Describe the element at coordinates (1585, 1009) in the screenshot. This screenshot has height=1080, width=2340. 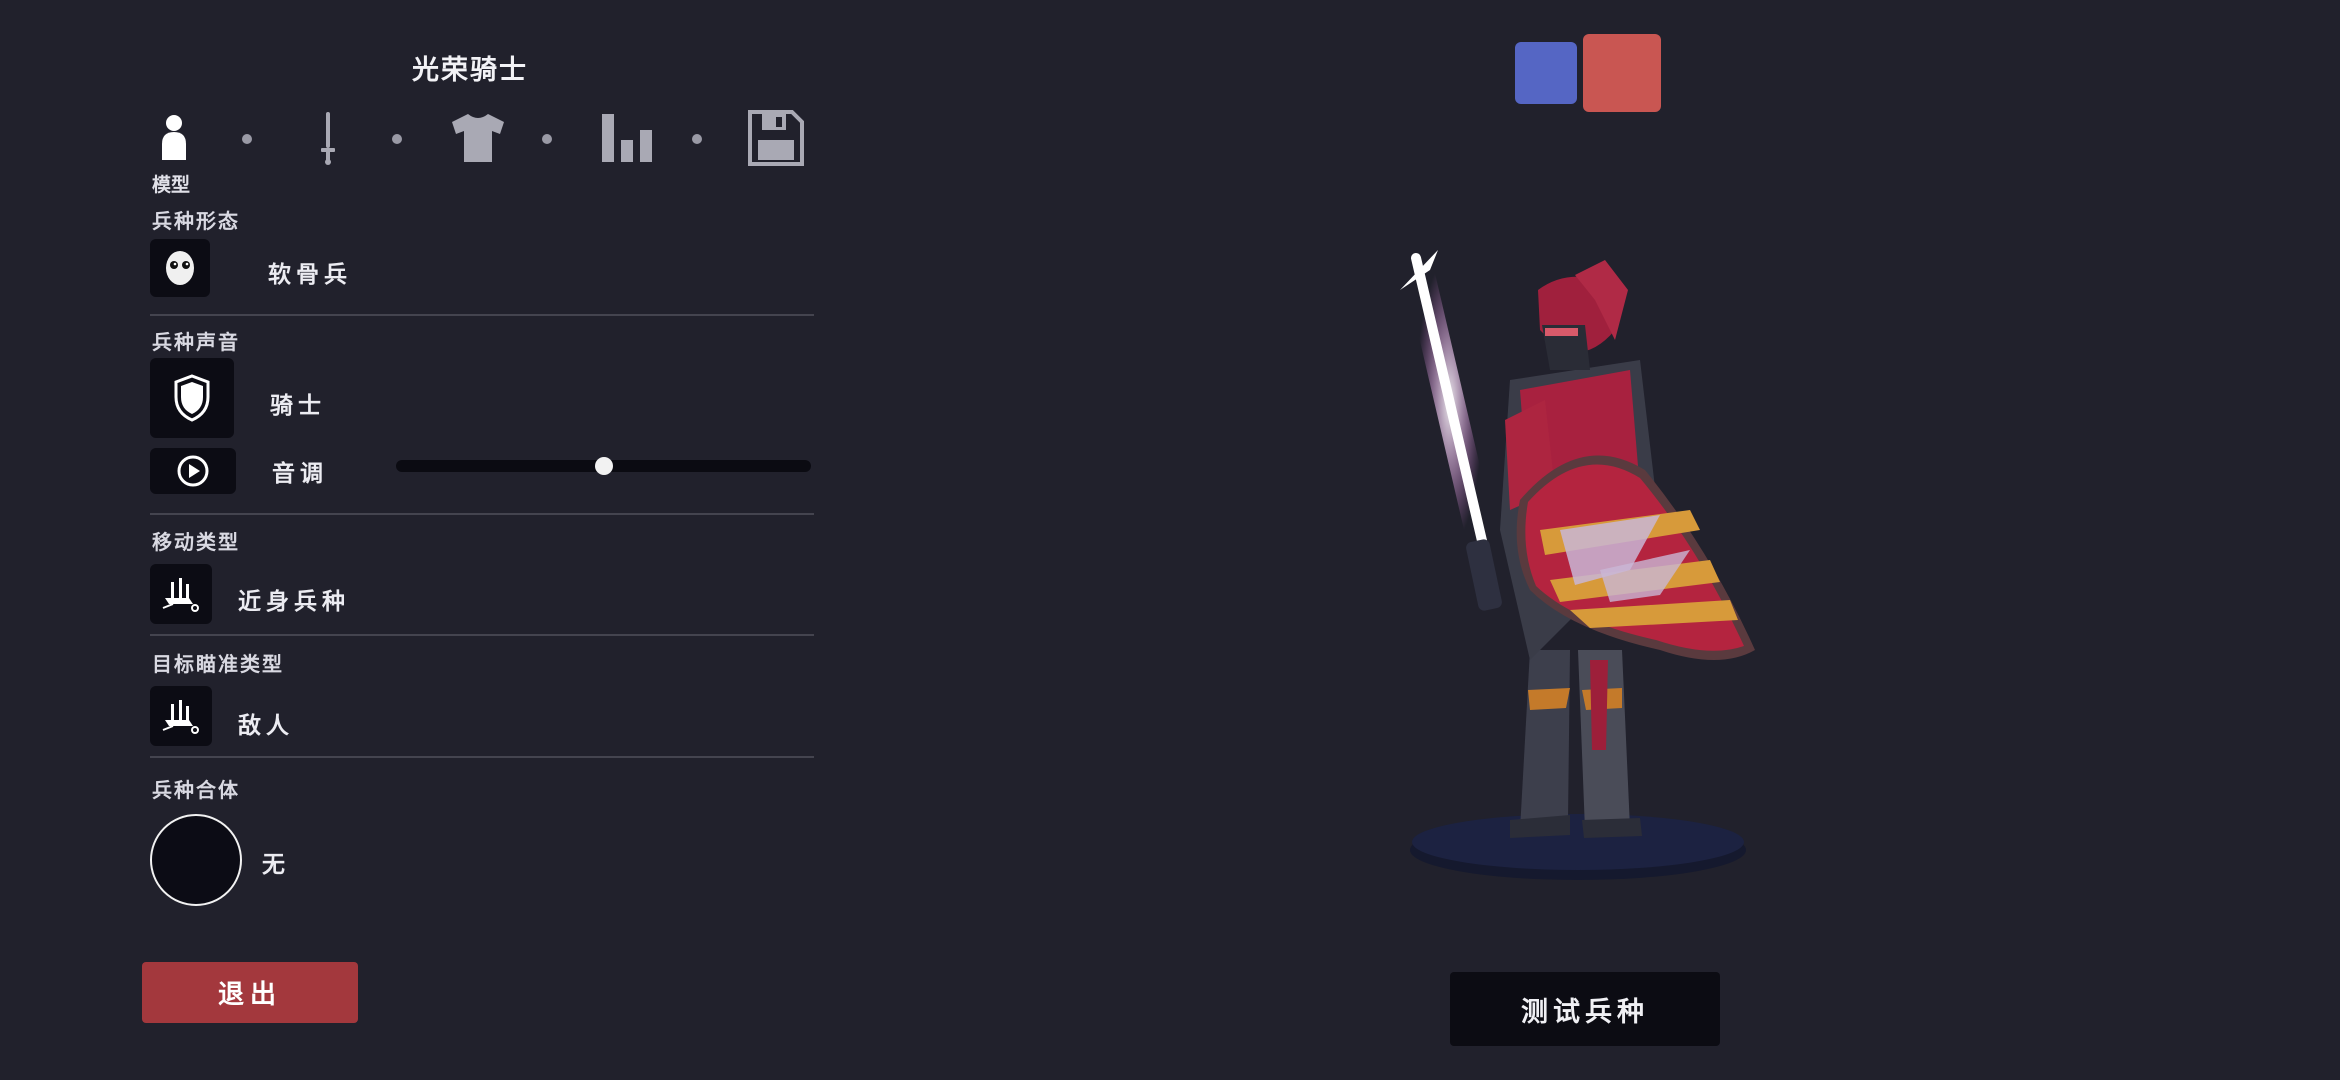
I see `test-unit-button: 测试兵种` at that location.